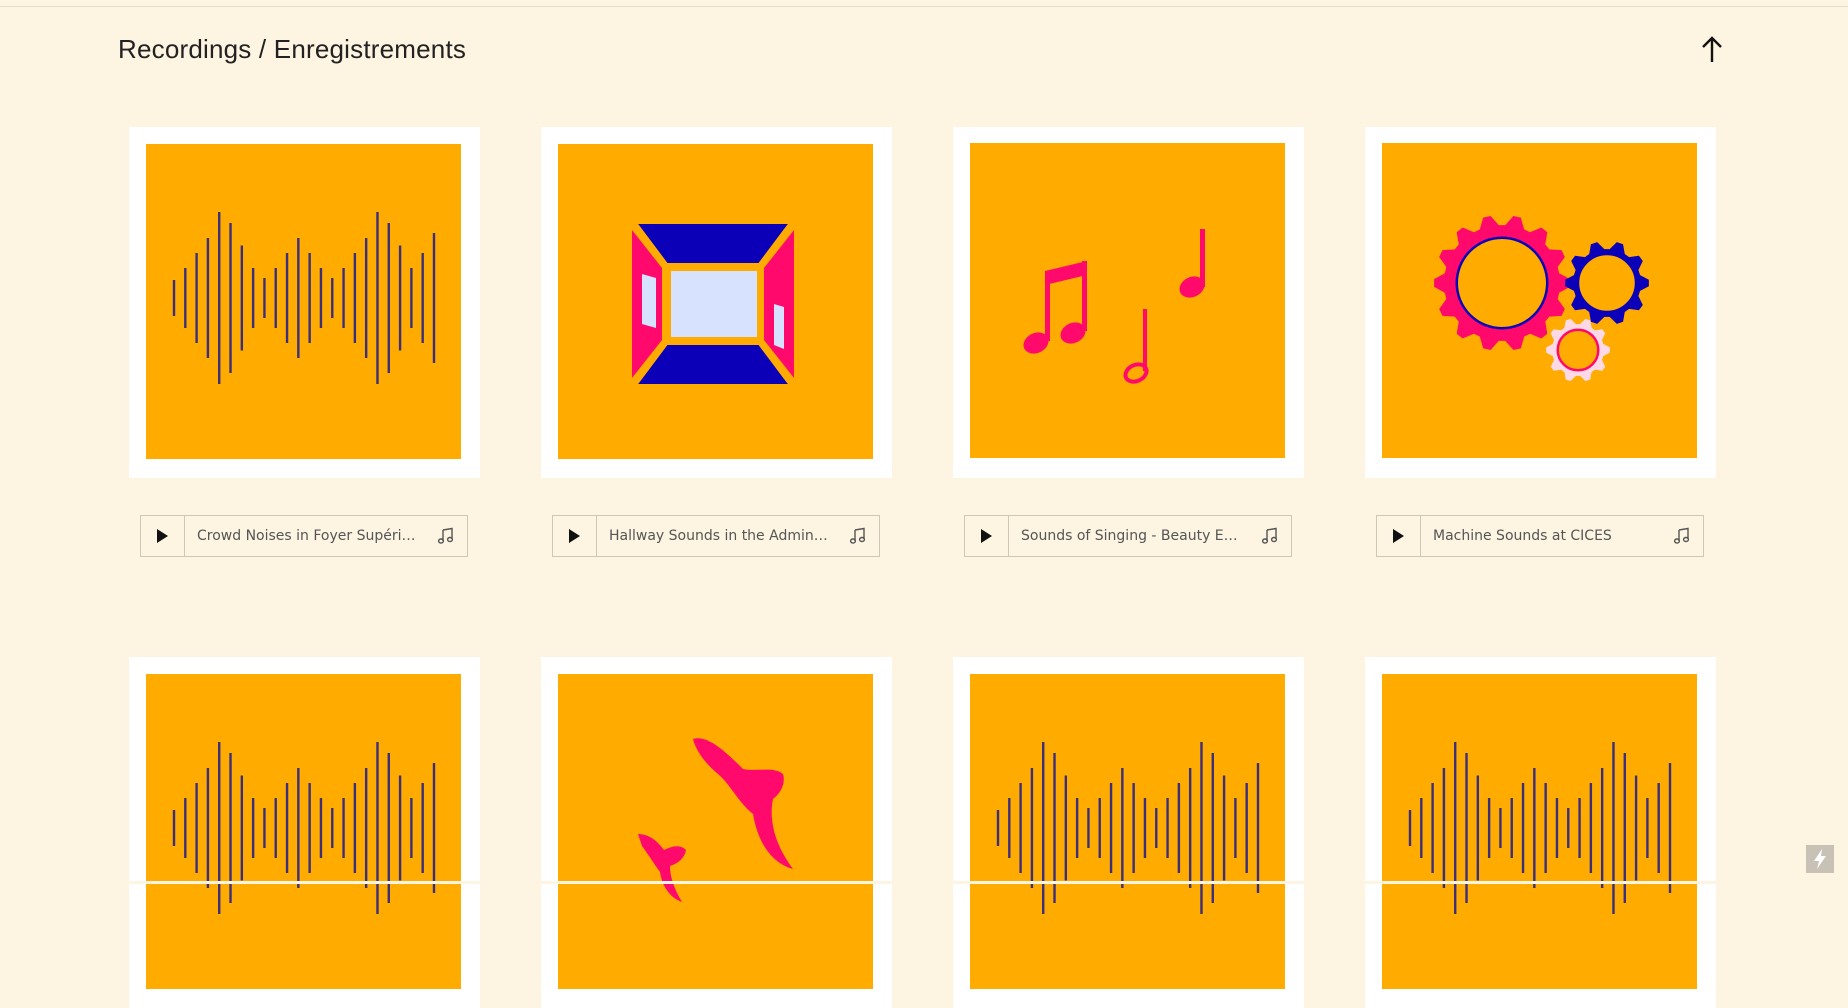 This screenshot has width=1848, height=1008. Describe the element at coordinates (1522, 536) in the screenshot. I see `track-title: Machine Sounds at CICES` at that location.